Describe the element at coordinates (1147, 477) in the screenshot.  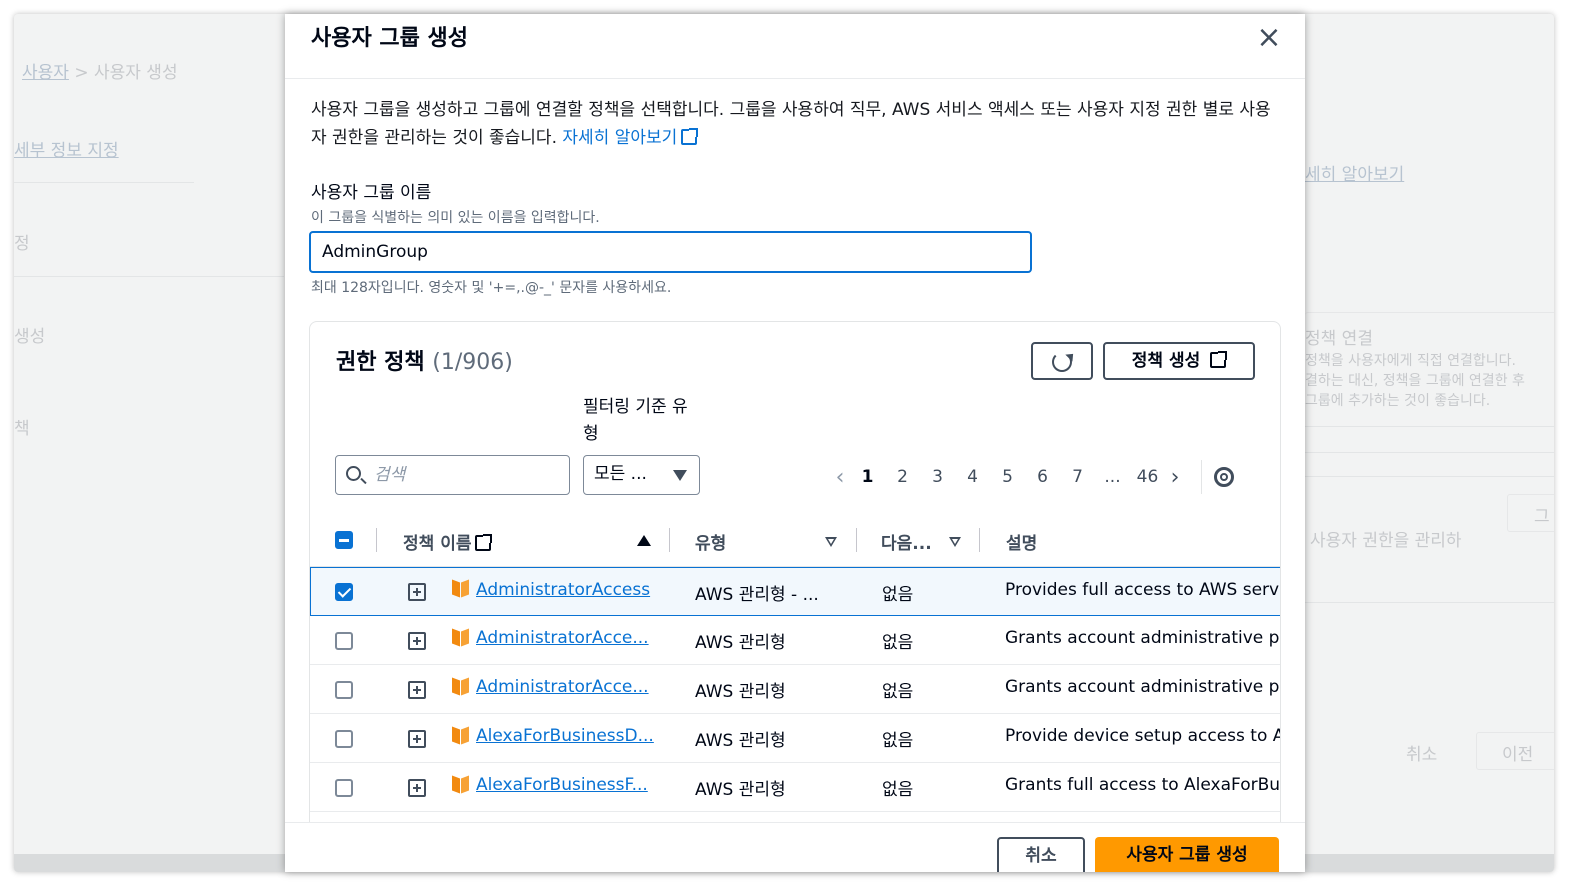
I see `page-46: 46` at that location.